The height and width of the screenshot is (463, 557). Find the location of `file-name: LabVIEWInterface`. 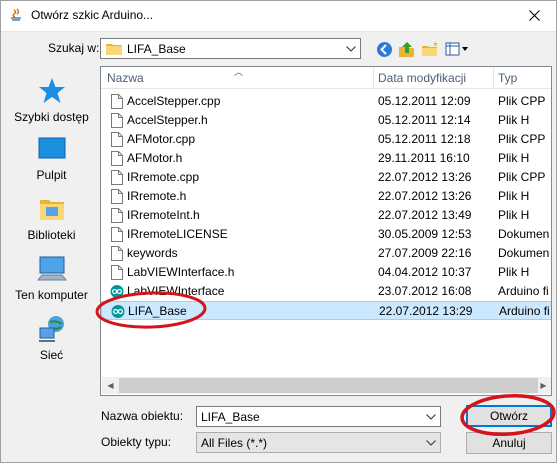

file-name: LabVIEWInterface is located at coordinates (176, 291).